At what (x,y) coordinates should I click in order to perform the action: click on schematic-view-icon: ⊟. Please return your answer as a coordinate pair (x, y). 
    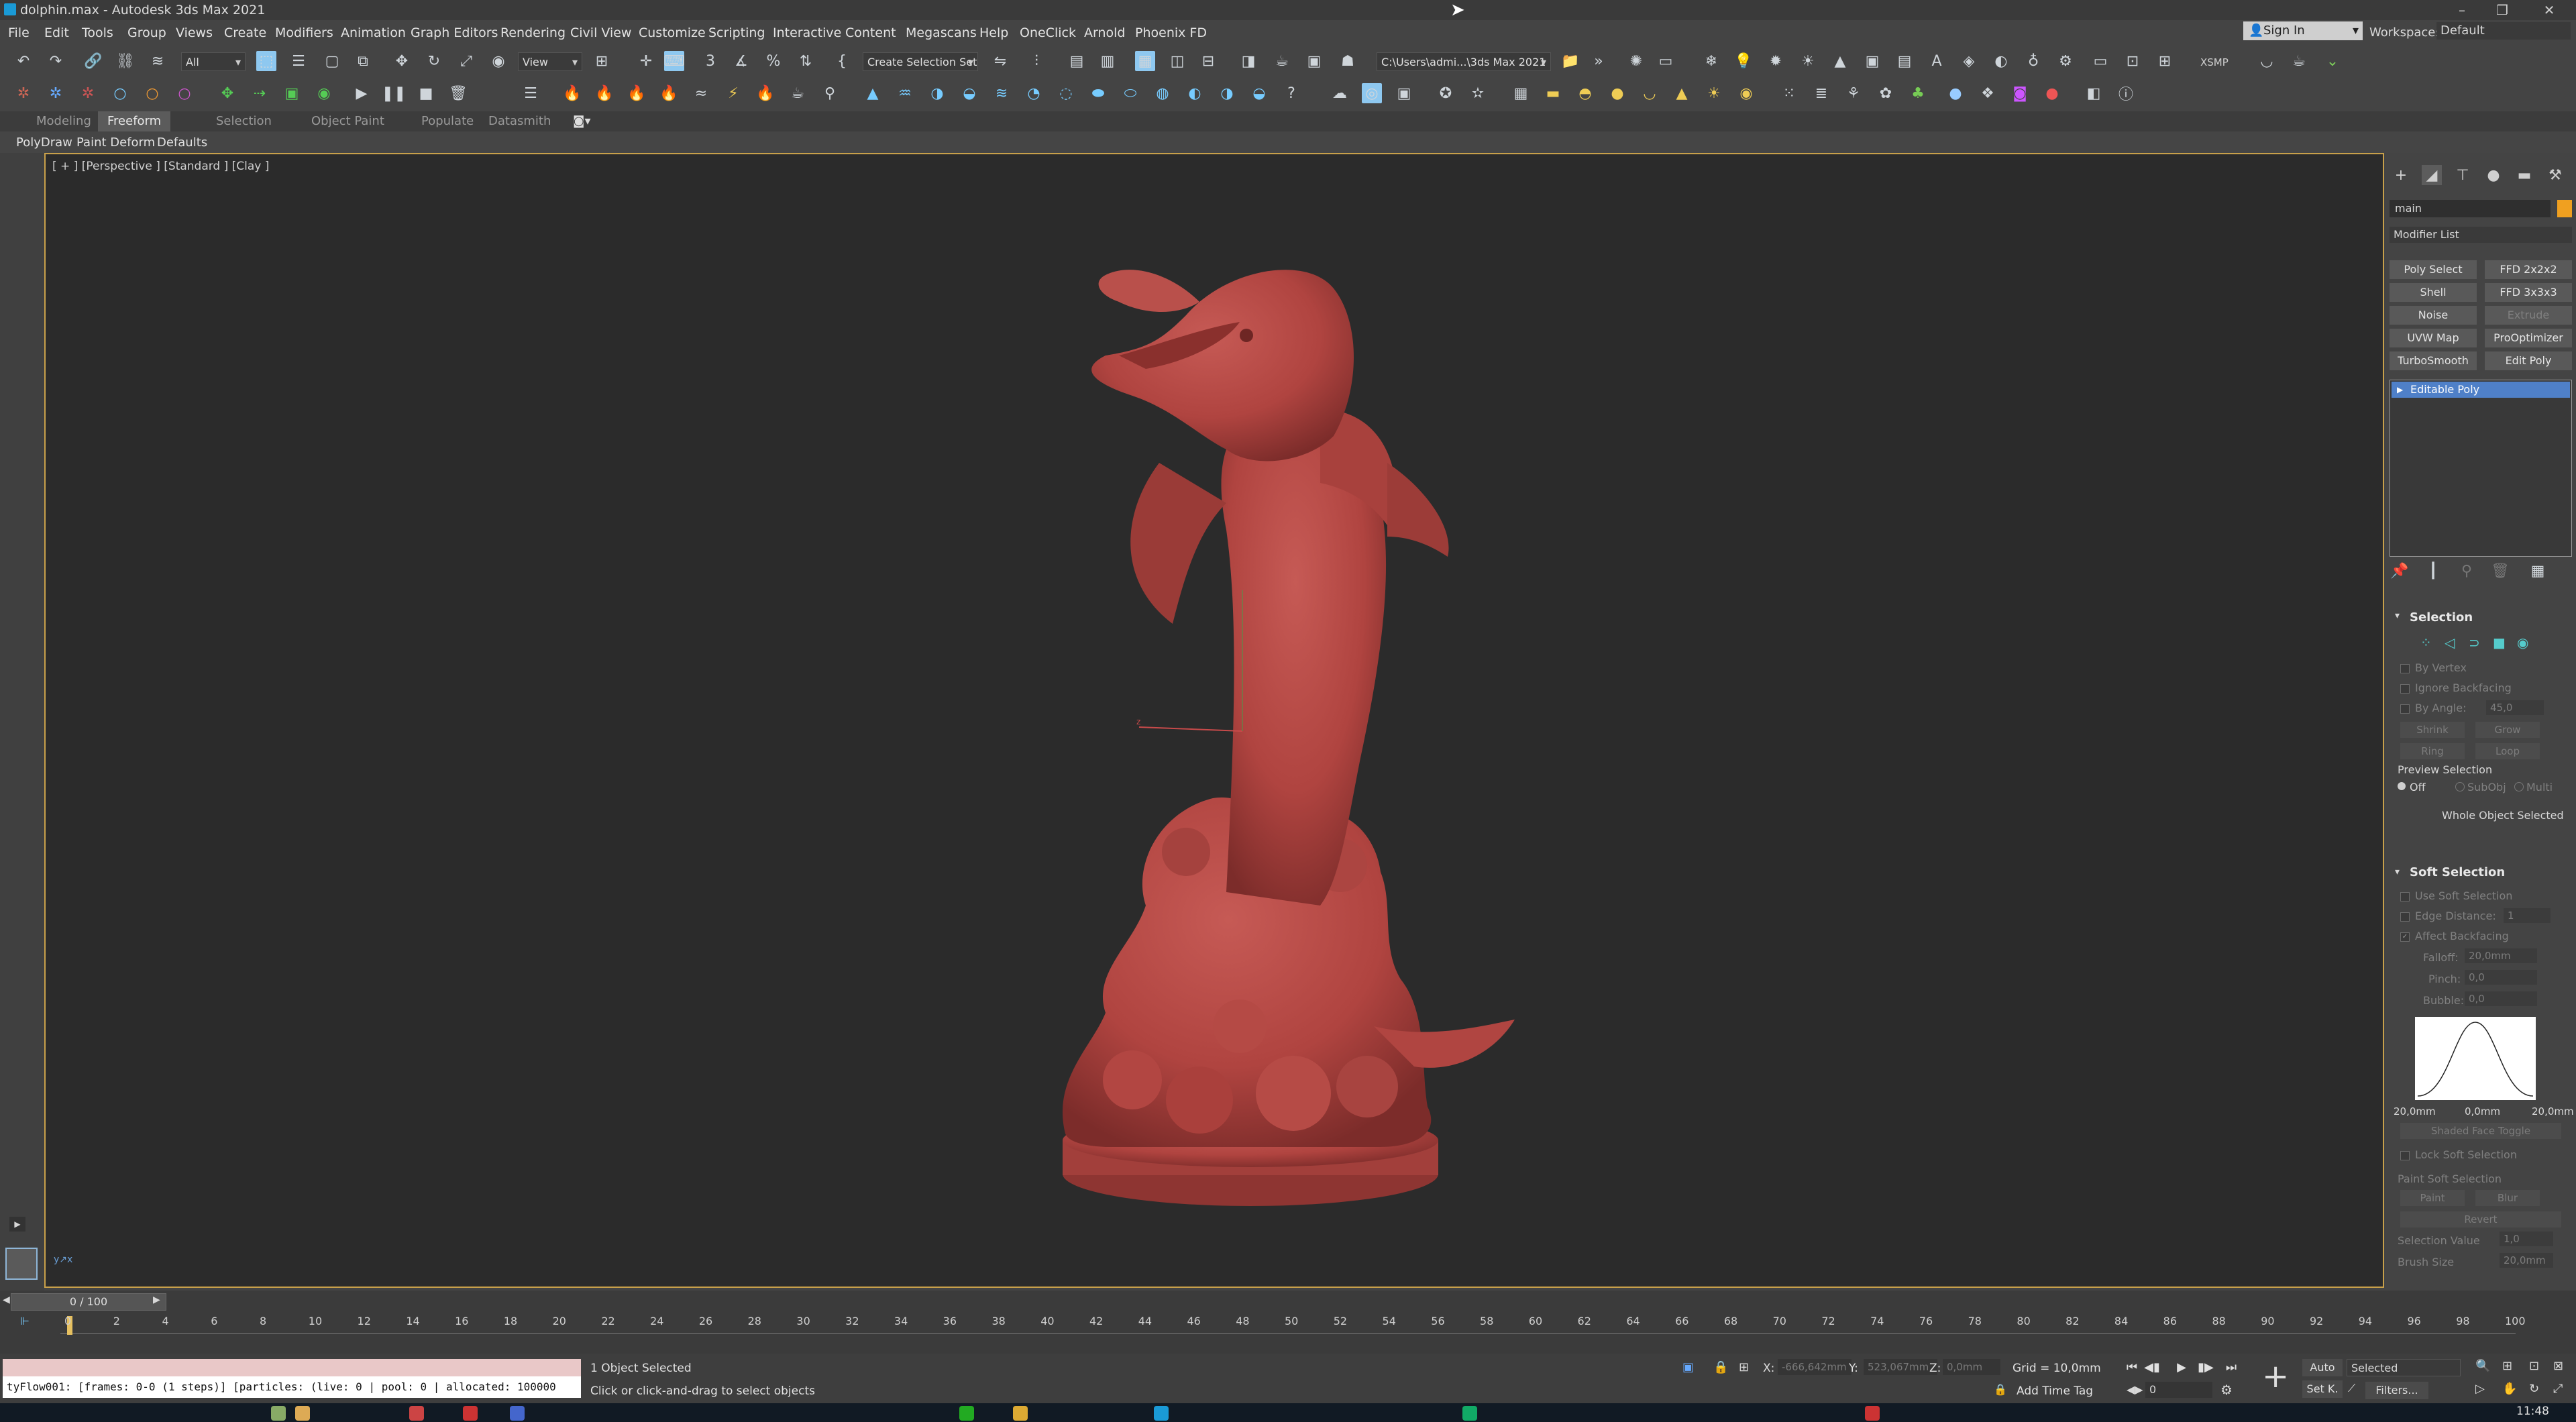
    Looking at the image, I should click on (1208, 61).